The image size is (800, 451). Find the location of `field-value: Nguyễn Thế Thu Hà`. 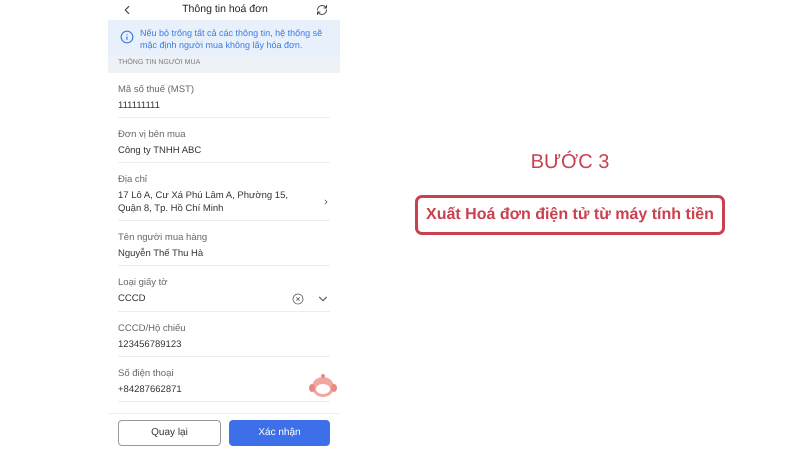

field-value: Nguyễn Thế Thu Hà is located at coordinates (161, 253).